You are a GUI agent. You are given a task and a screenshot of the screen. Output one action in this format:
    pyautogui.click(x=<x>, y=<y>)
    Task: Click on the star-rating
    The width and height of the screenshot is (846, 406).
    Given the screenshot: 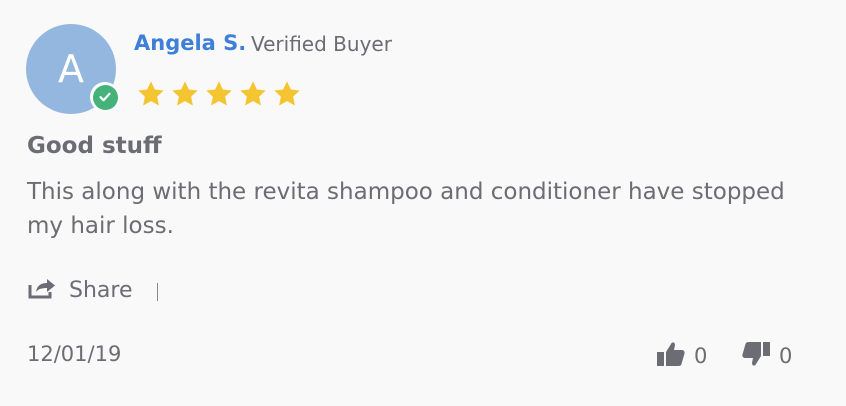 What is the action you would take?
    pyautogui.click(x=219, y=94)
    